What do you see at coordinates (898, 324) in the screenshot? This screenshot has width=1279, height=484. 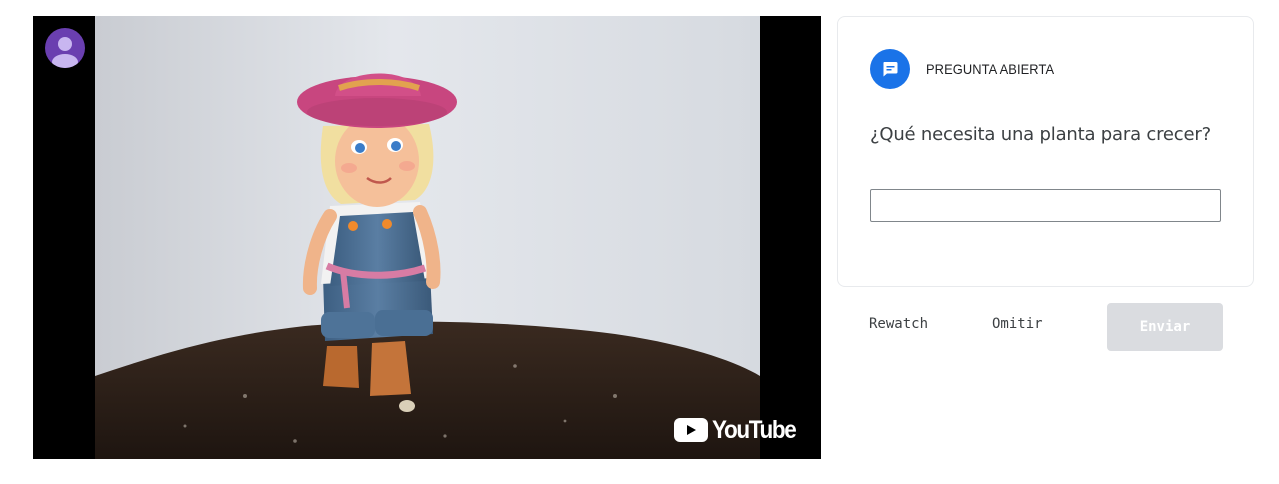 I see `rewatch-button: Rewatch` at bounding box center [898, 324].